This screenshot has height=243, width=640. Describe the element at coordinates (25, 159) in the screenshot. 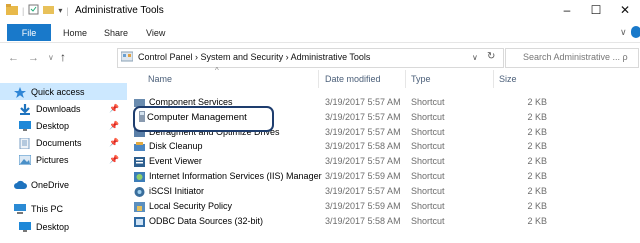

I see `pictures-icon` at that location.